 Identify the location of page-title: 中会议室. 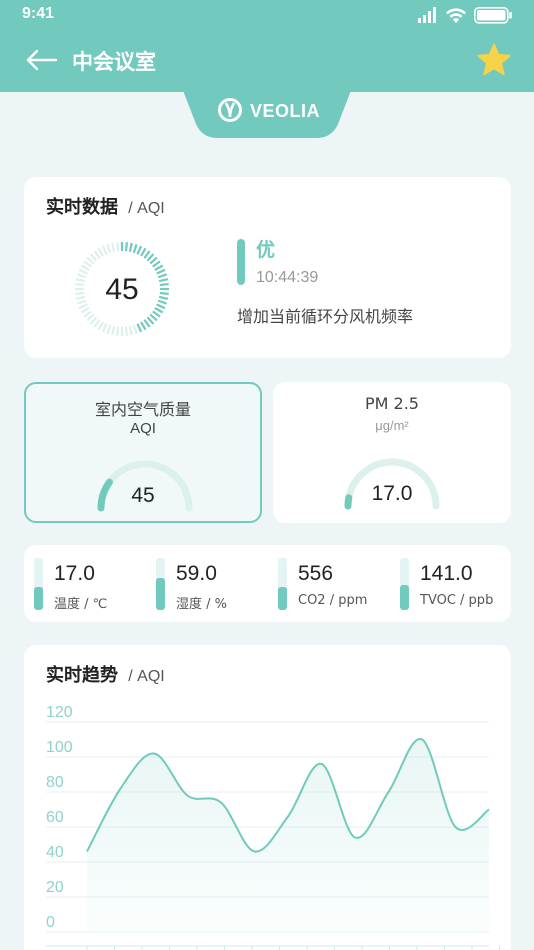
(114, 62).